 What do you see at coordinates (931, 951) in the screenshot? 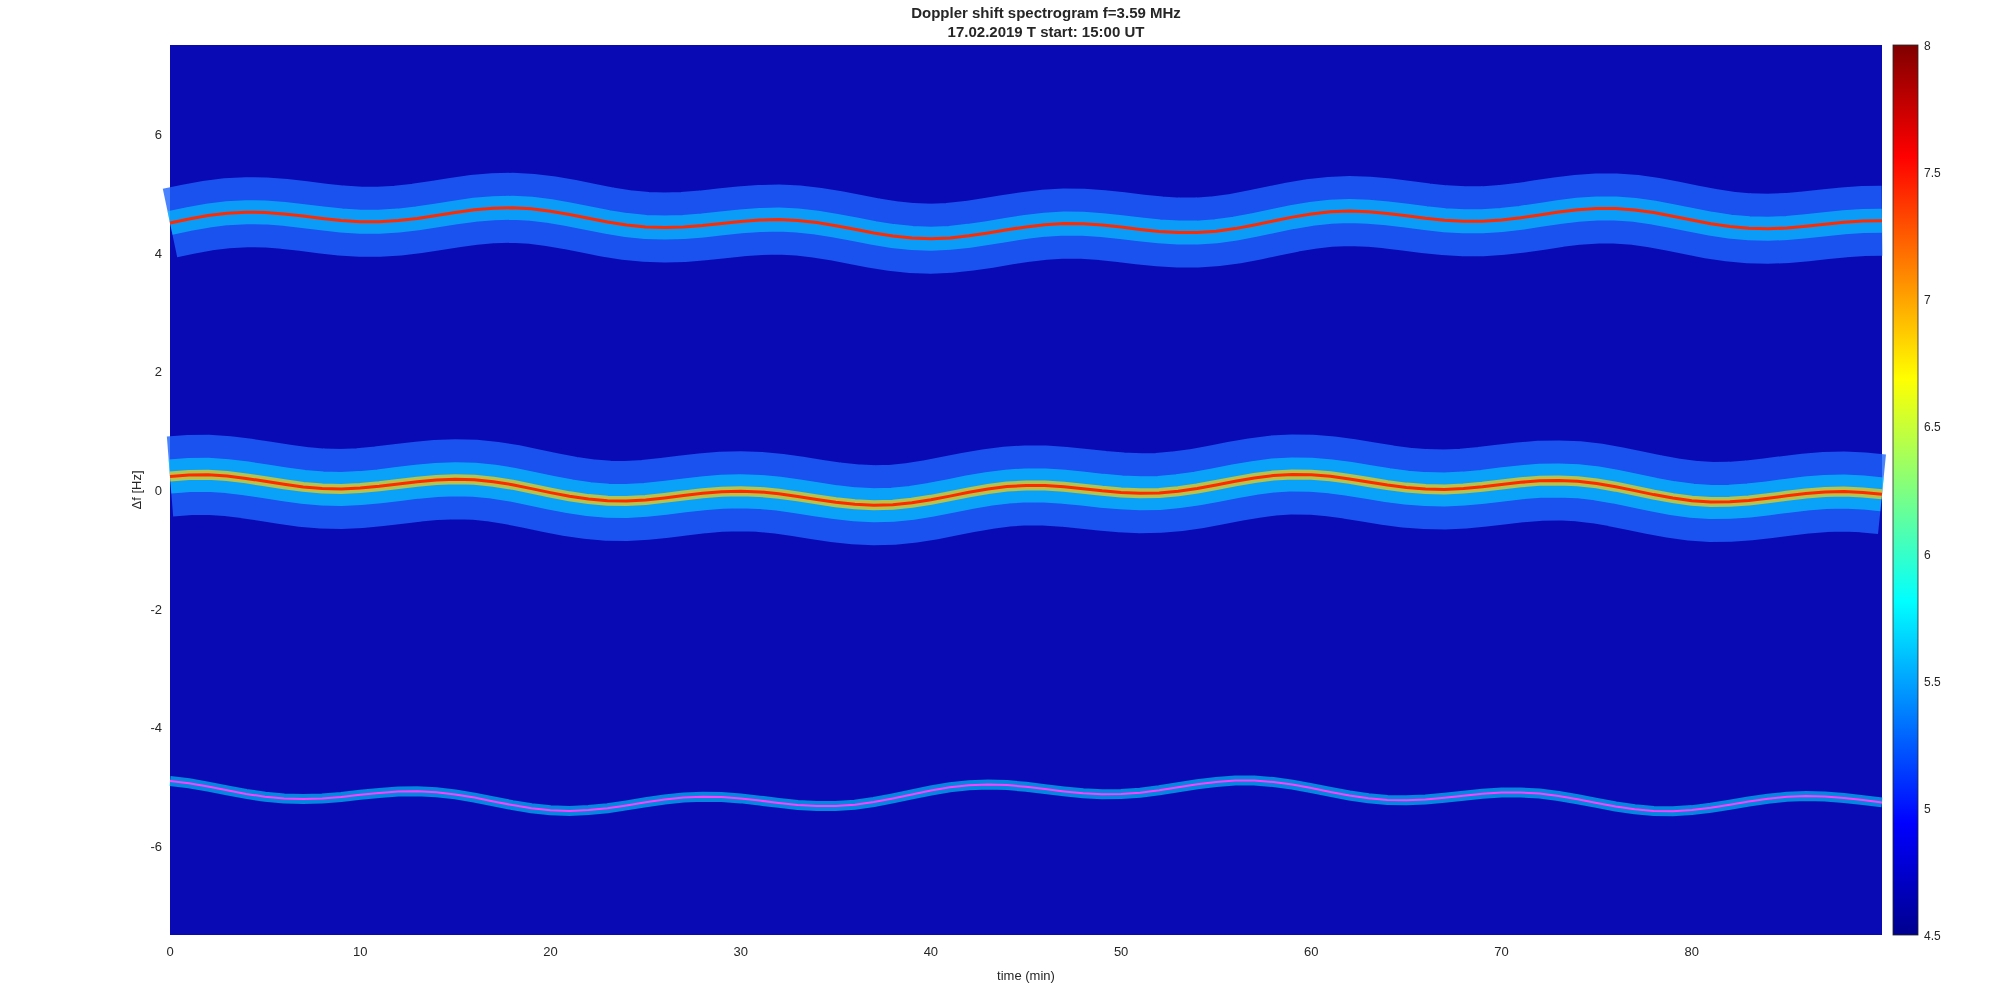
I see `tick-label: 40` at bounding box center [931, 951].